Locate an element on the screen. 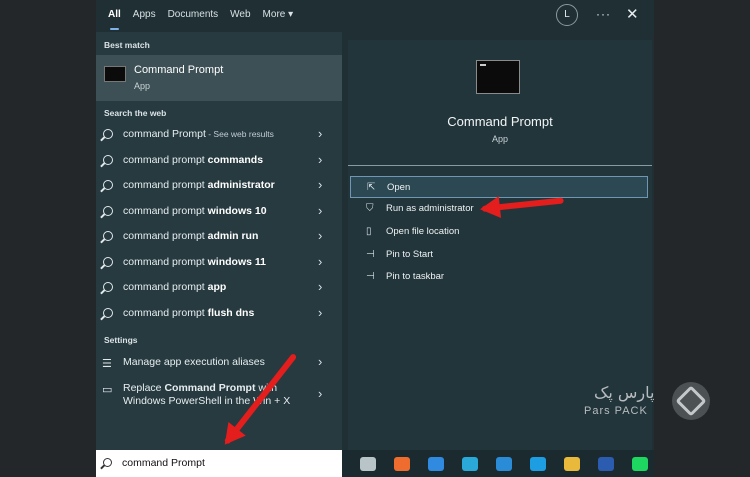 The width and height of the screenshot is (750, 477). action-label: Pin to Start is located at coordinates (409, 254).